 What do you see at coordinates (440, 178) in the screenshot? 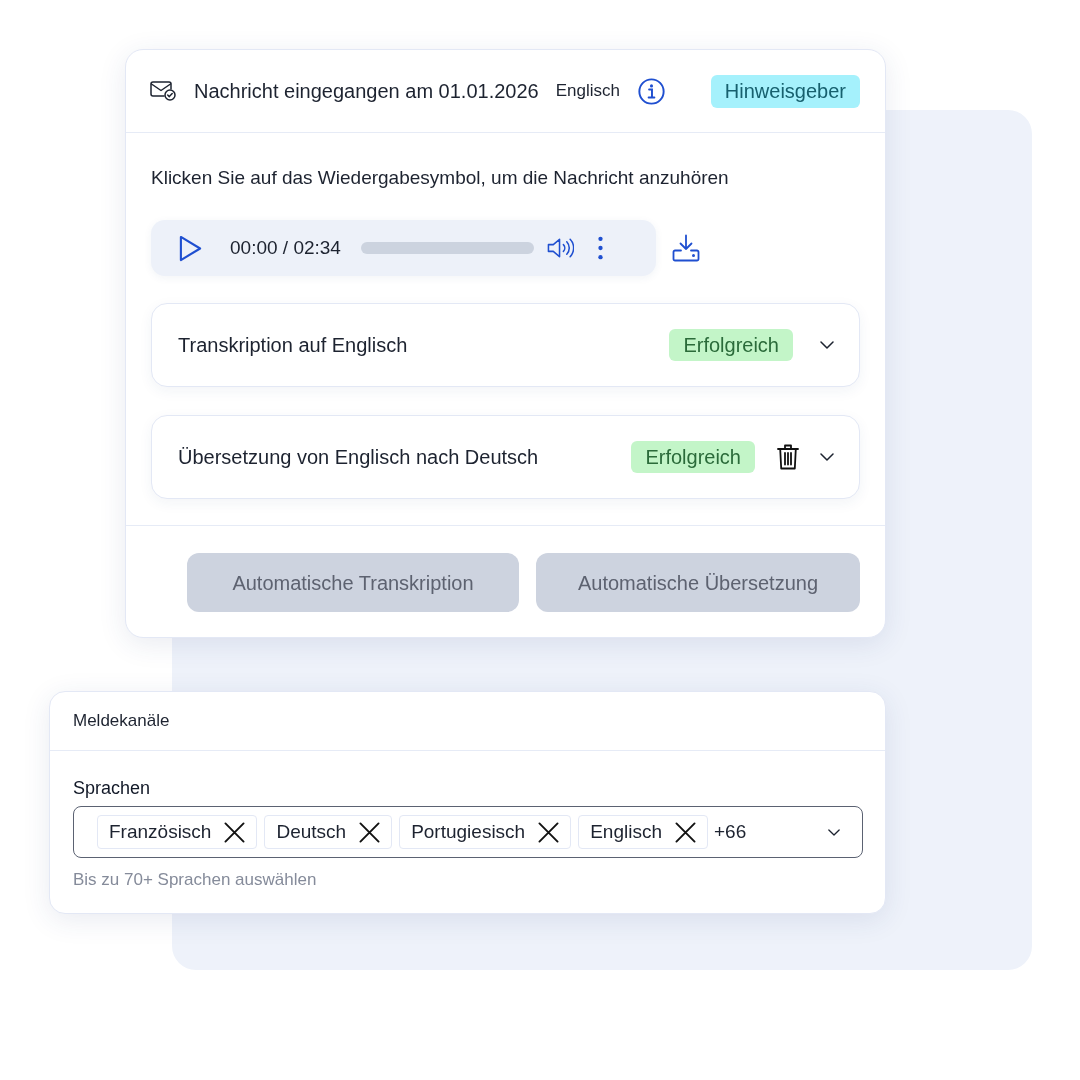
I see `instruction-text: Klicken Sie auf das Wiedergabesymbol, um die Nachricht anzuhören` at bounding box center [440, 178].